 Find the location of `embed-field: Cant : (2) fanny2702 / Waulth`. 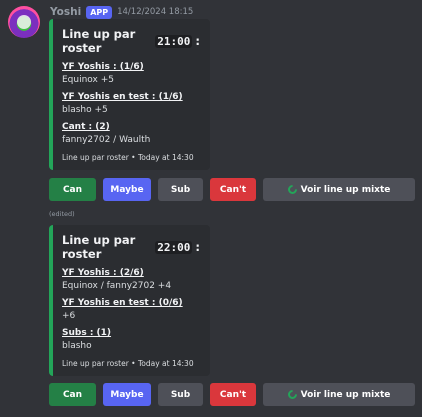

embed-field: Cant : (2) fanny2702 / Waulth is located at coordinates (131, 133).